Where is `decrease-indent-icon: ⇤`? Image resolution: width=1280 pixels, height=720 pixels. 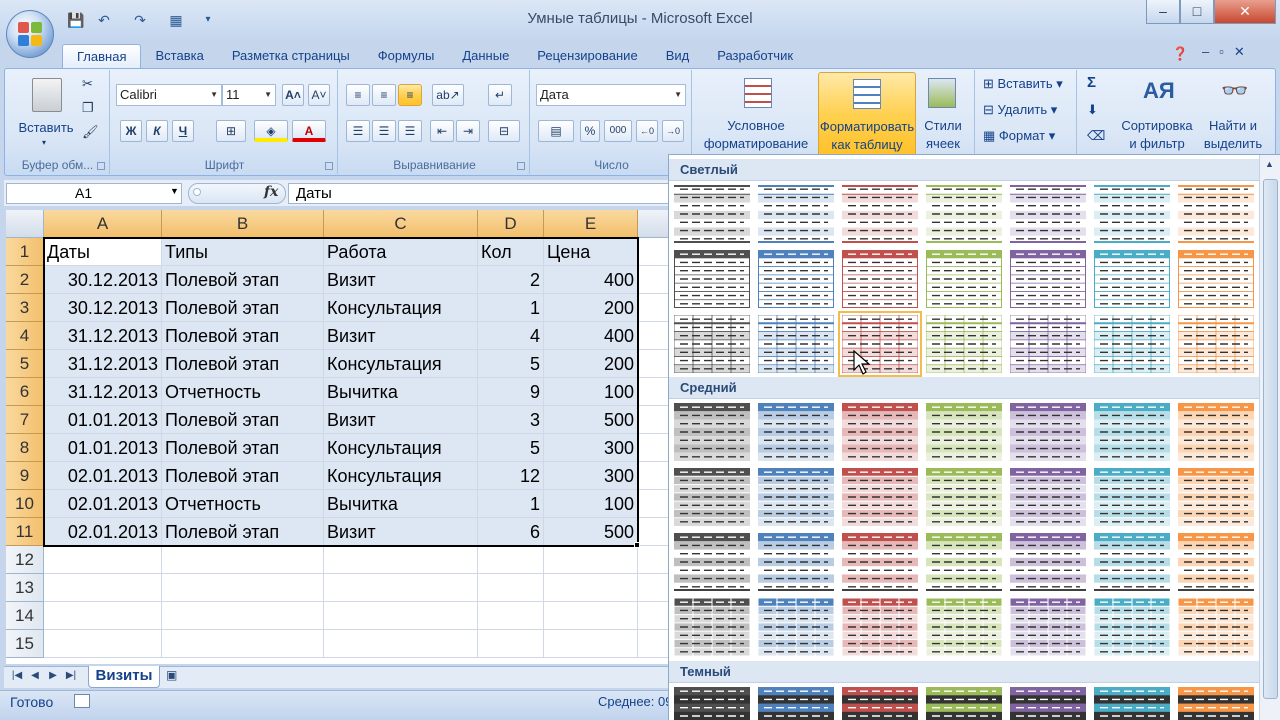
decrease-indent-icon: ⇤ is located at coordinates (442, 131).